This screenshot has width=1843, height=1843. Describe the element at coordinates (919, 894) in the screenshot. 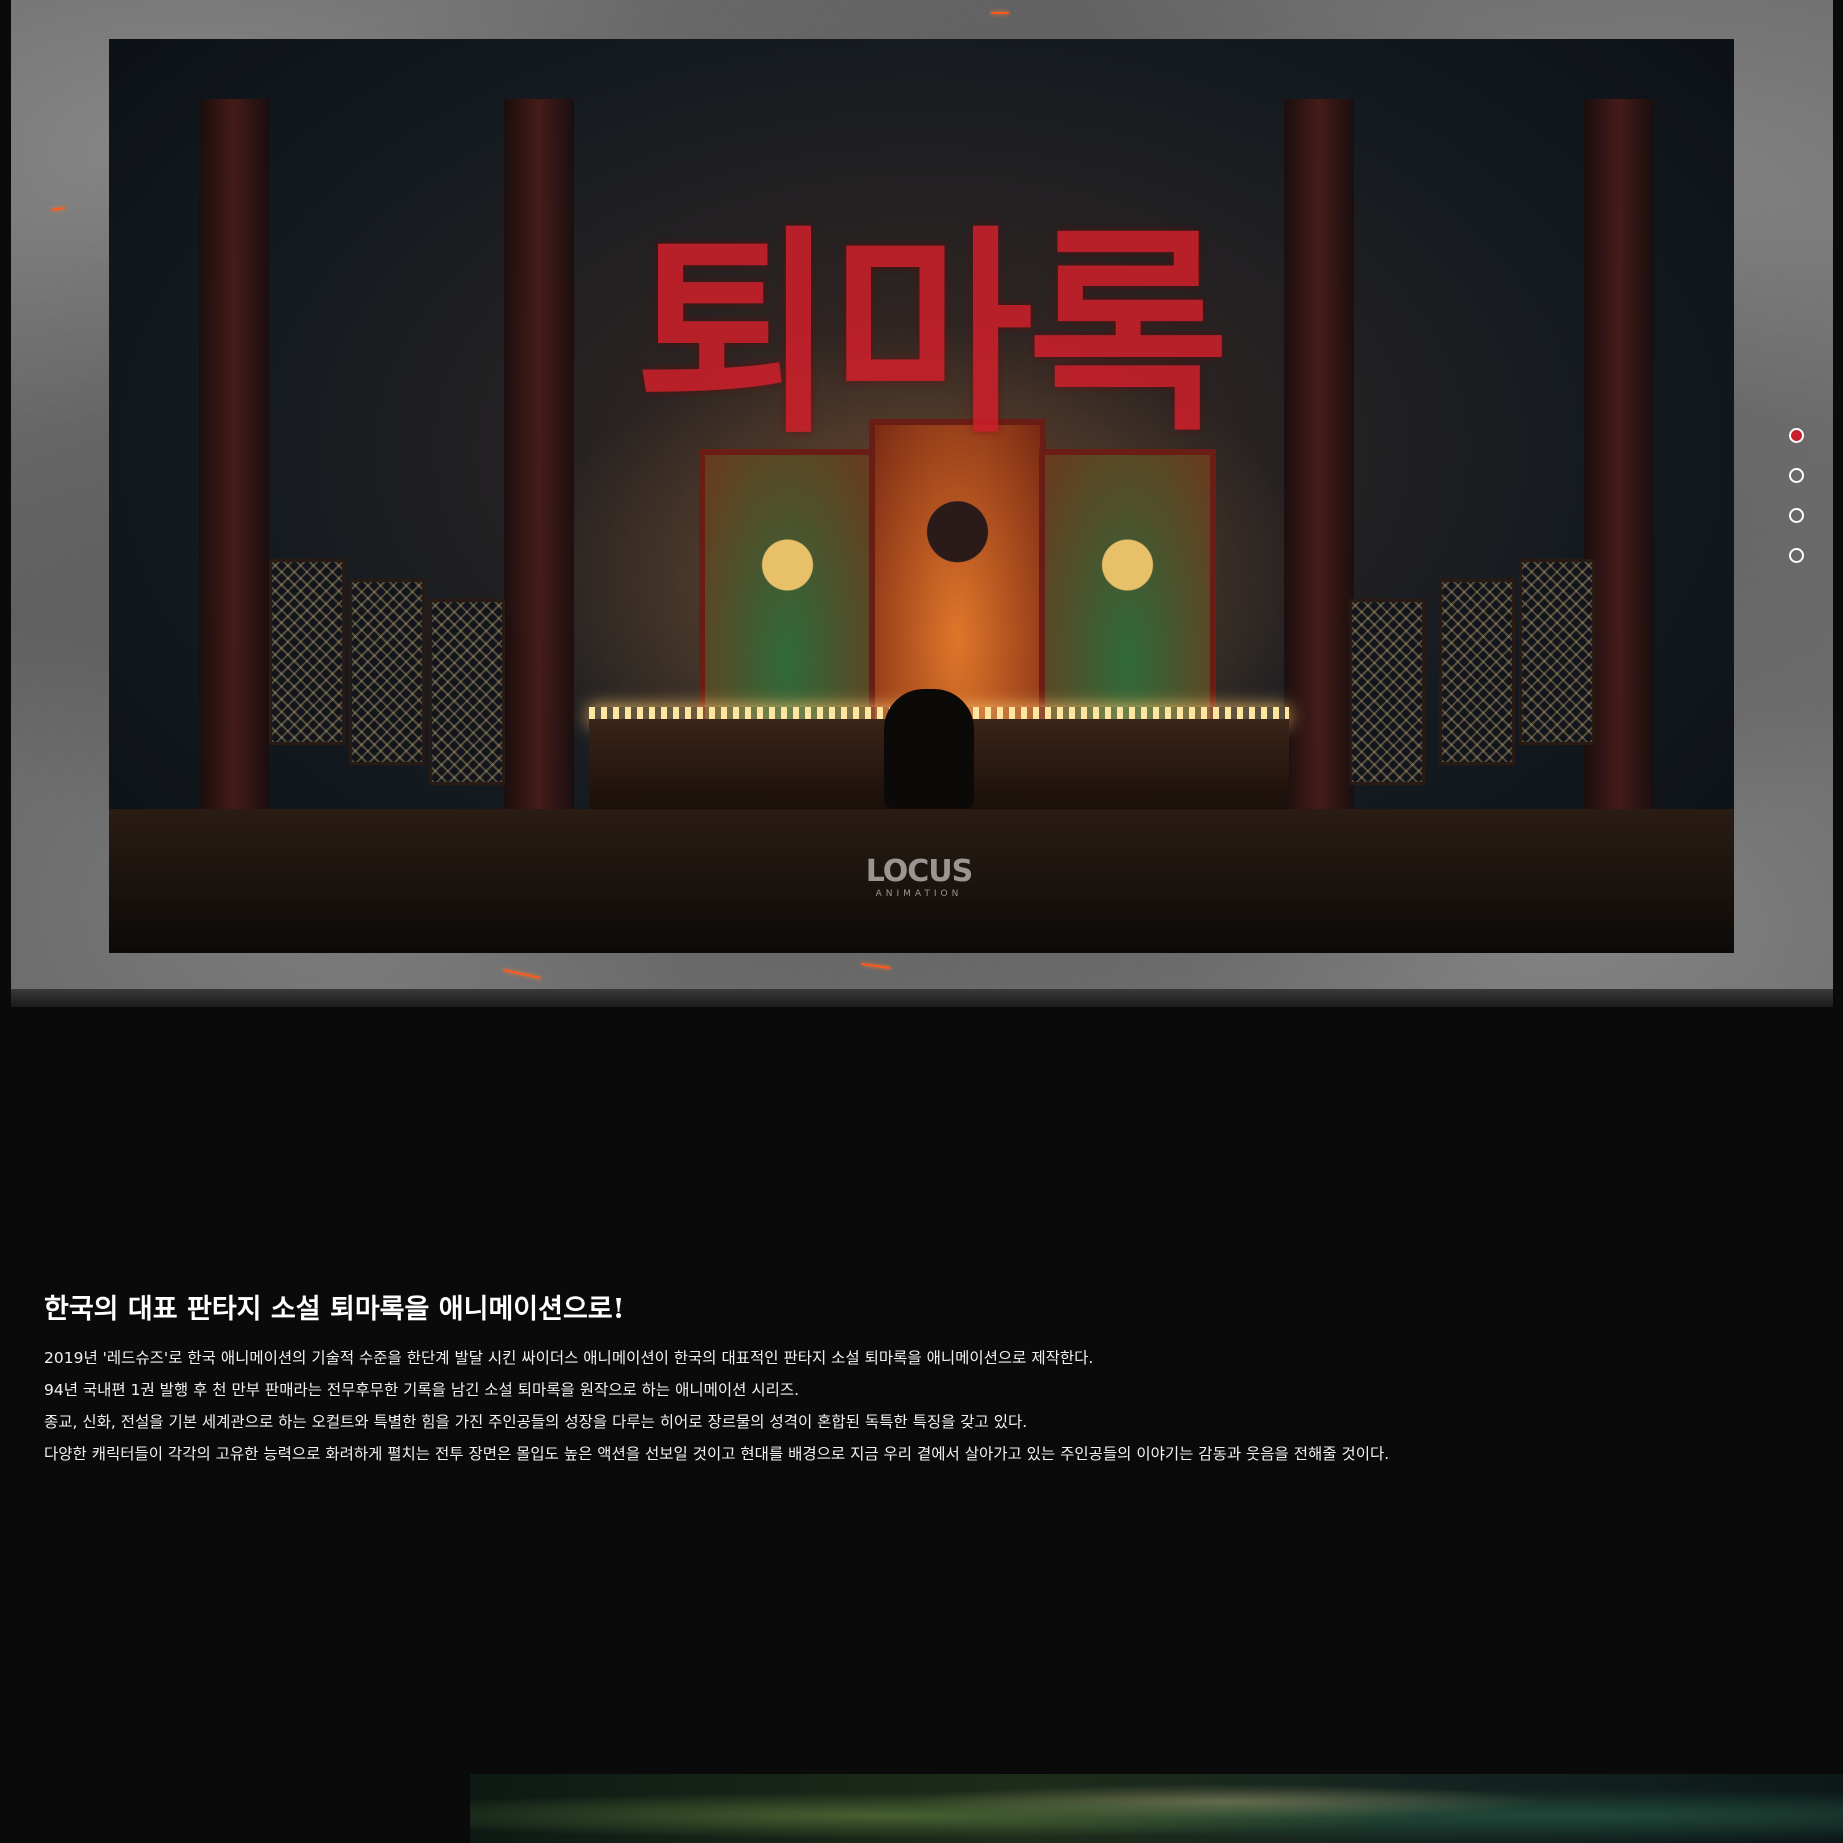

I see `studio-logo-sub: ANIMATION` at that location.